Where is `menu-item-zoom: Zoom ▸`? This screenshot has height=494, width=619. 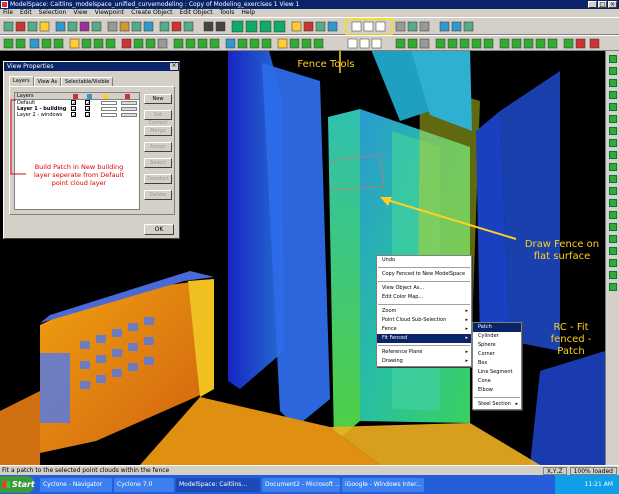 menu-item-zoom: Zoom ▸ is located at coordinates (424, 311).